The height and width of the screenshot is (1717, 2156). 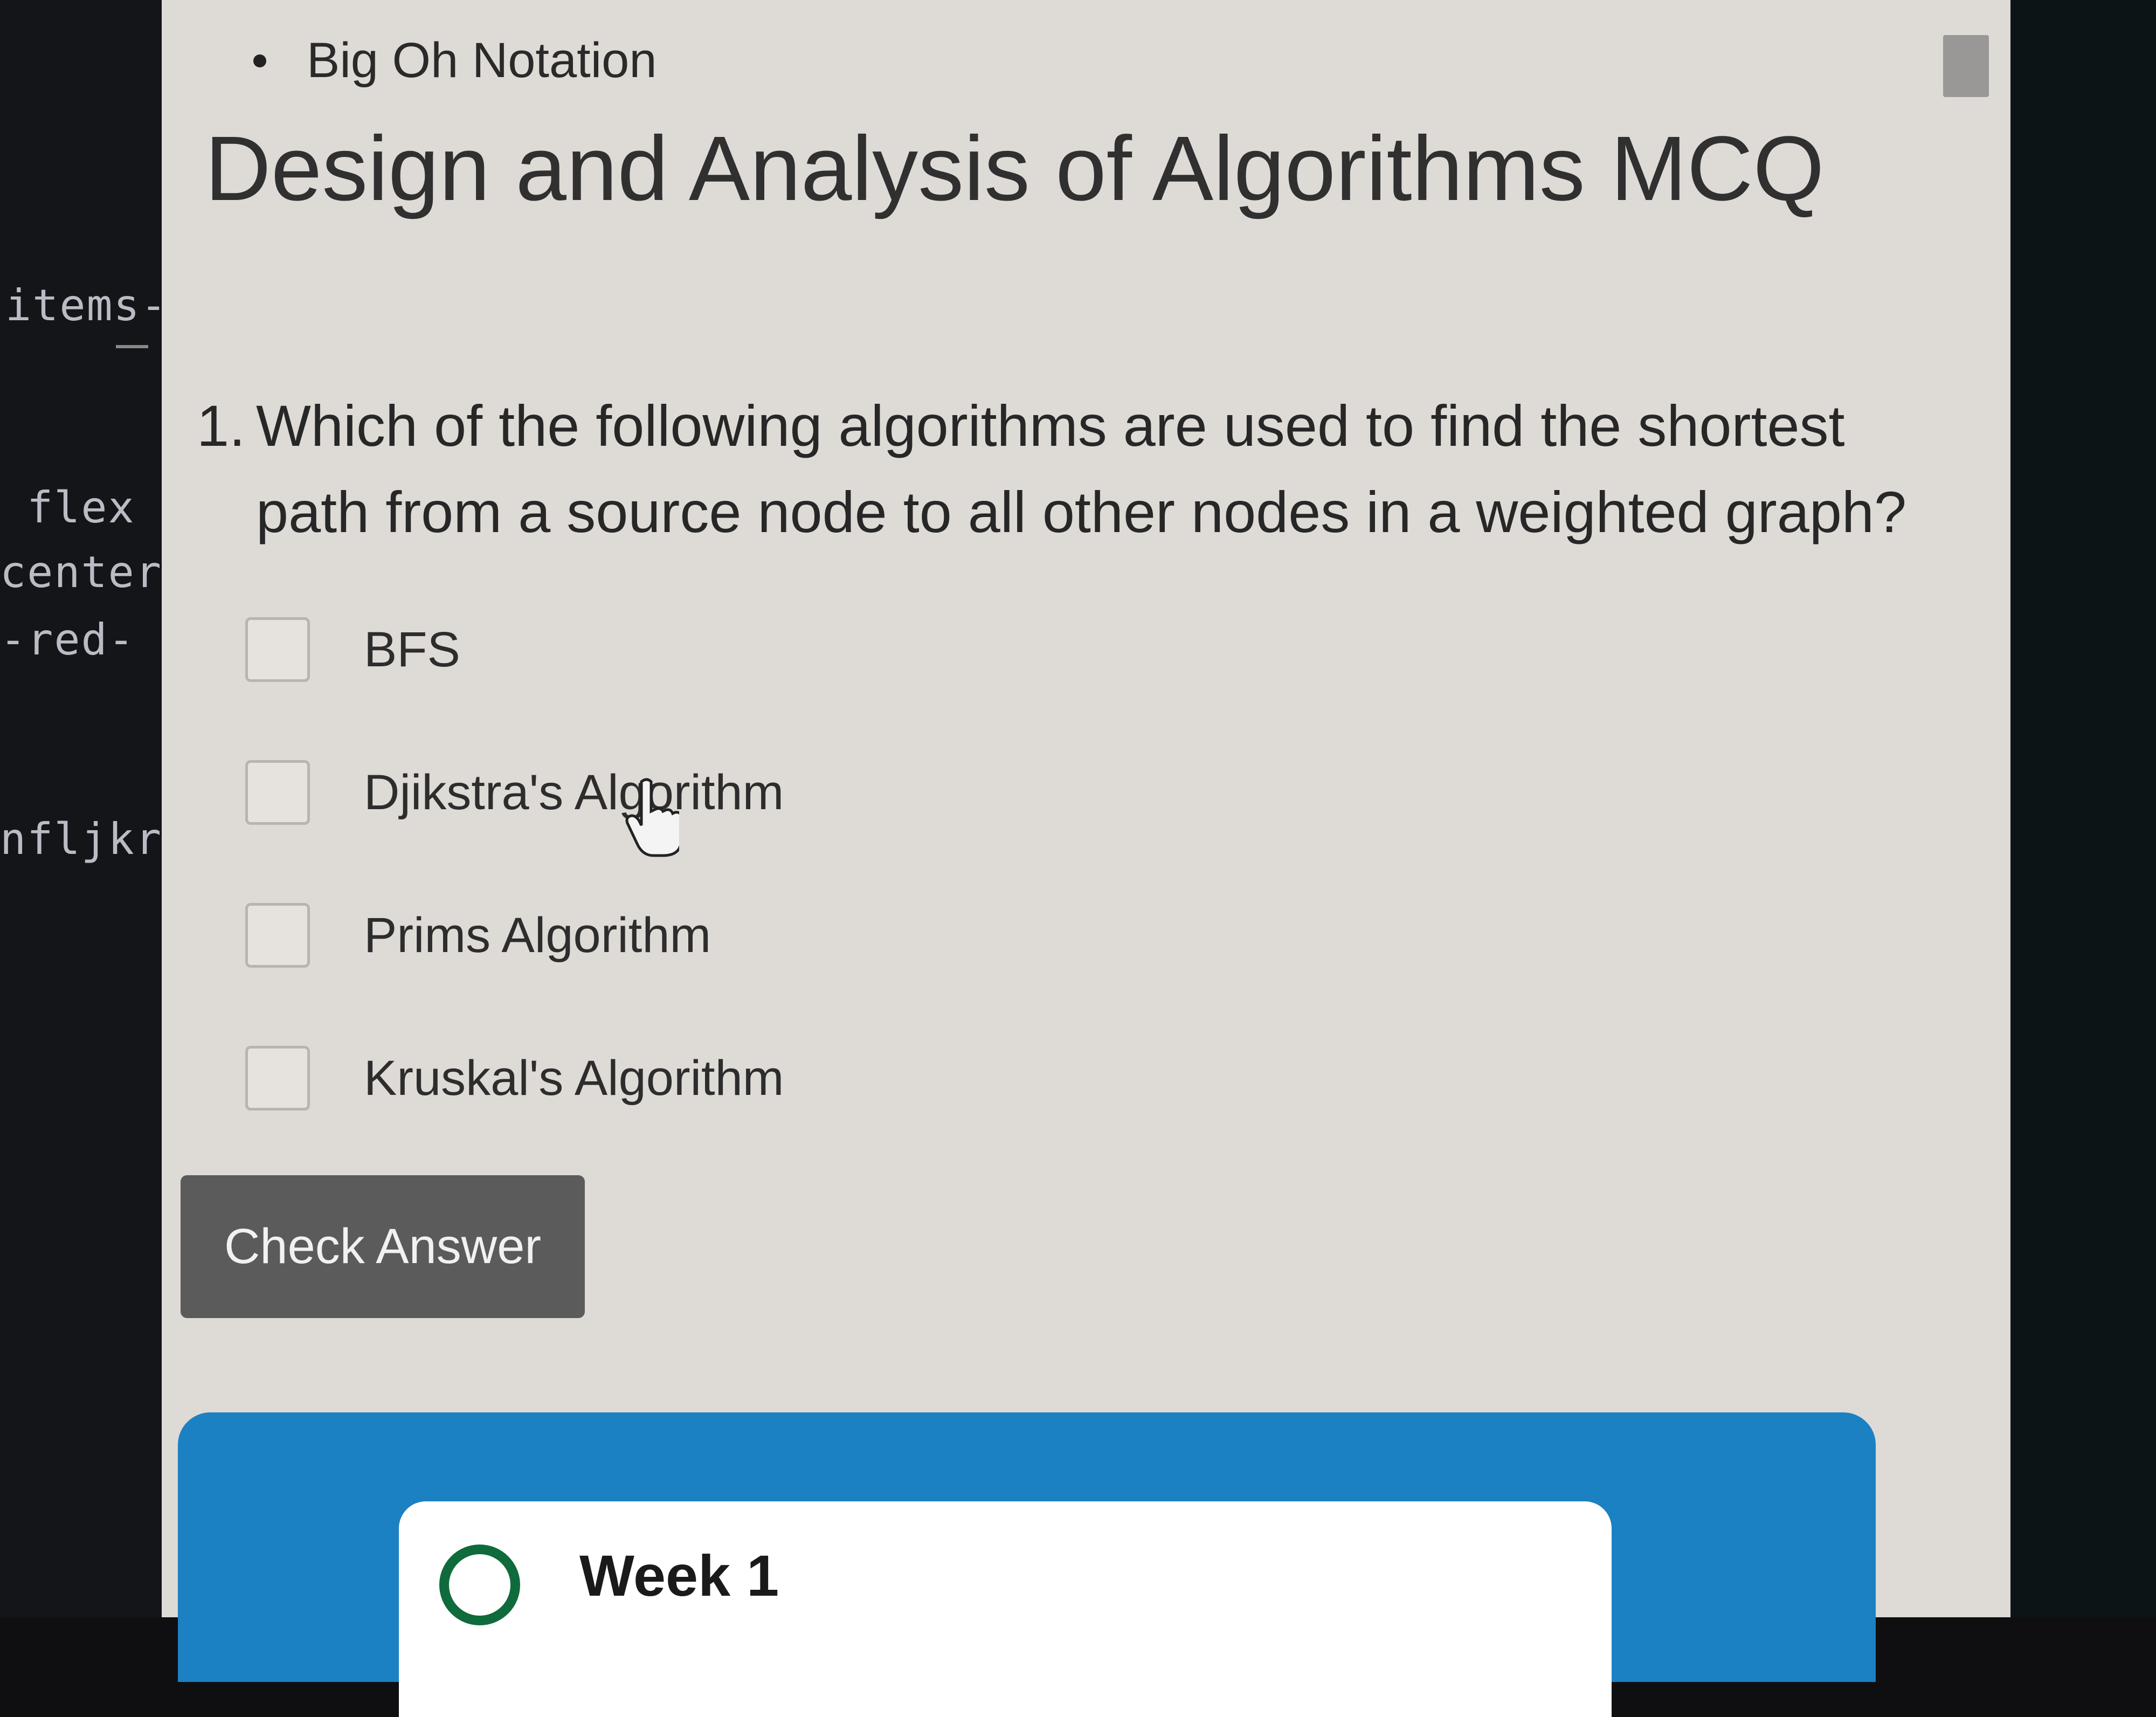 I want to click on page-title: Design and Analysis of Algorithms MCQ, so click(x=1015, y=169).